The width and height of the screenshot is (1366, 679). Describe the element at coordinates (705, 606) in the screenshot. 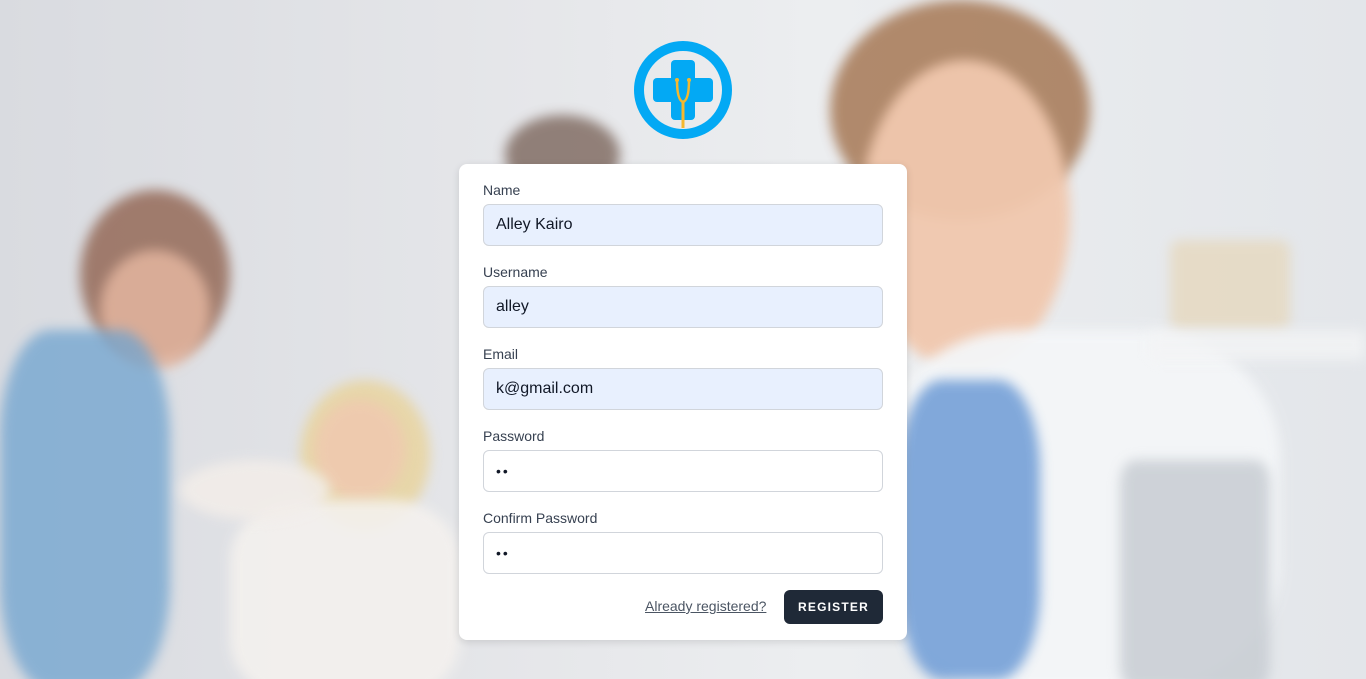

I see `already-registered-link: Already registered?` at that location.